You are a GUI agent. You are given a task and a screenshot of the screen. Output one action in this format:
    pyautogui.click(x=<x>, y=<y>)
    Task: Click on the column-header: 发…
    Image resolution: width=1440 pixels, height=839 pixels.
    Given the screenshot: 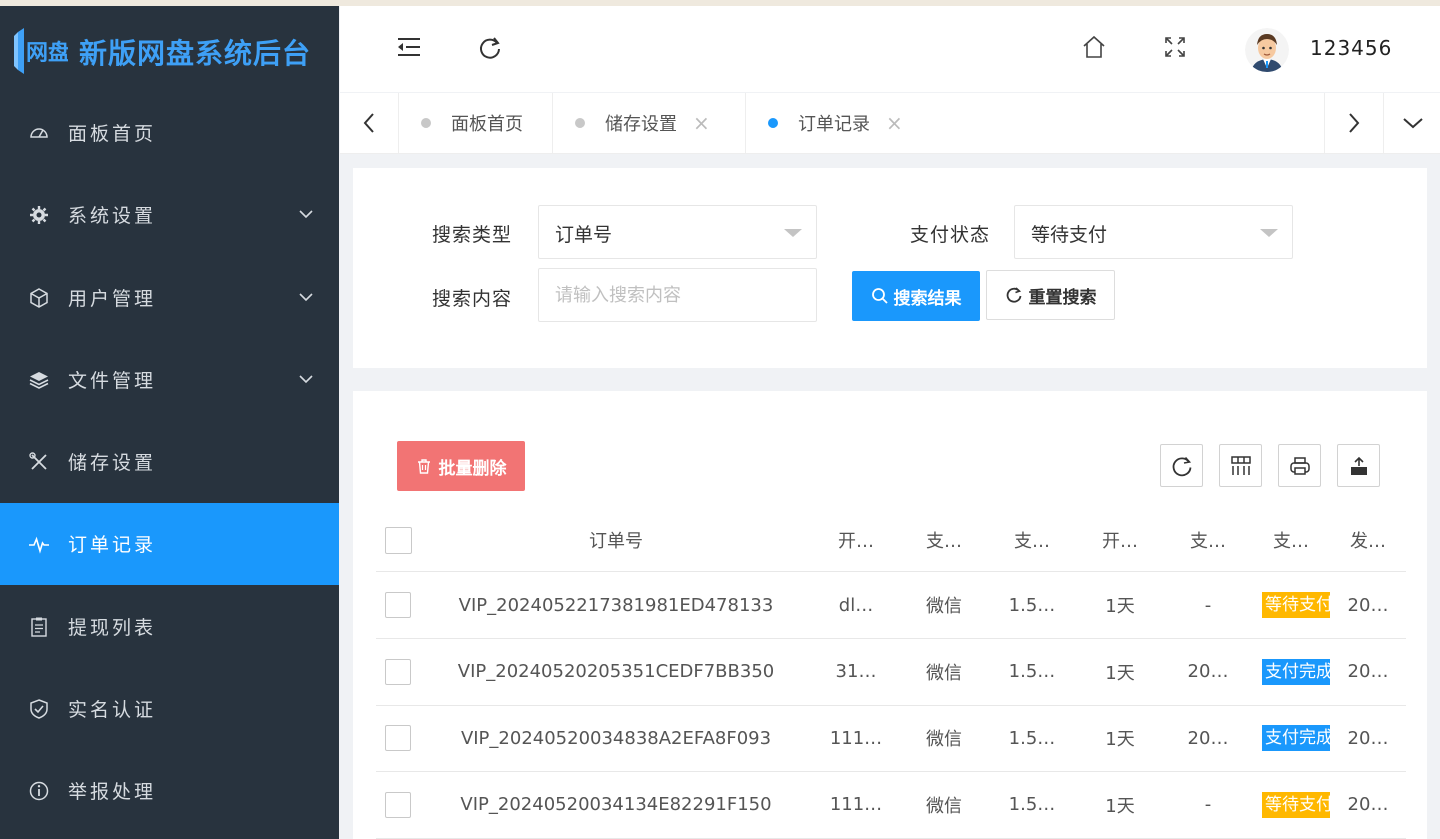 What is the action you would take?
    pyautogui.click(x=1368, y=540)
    